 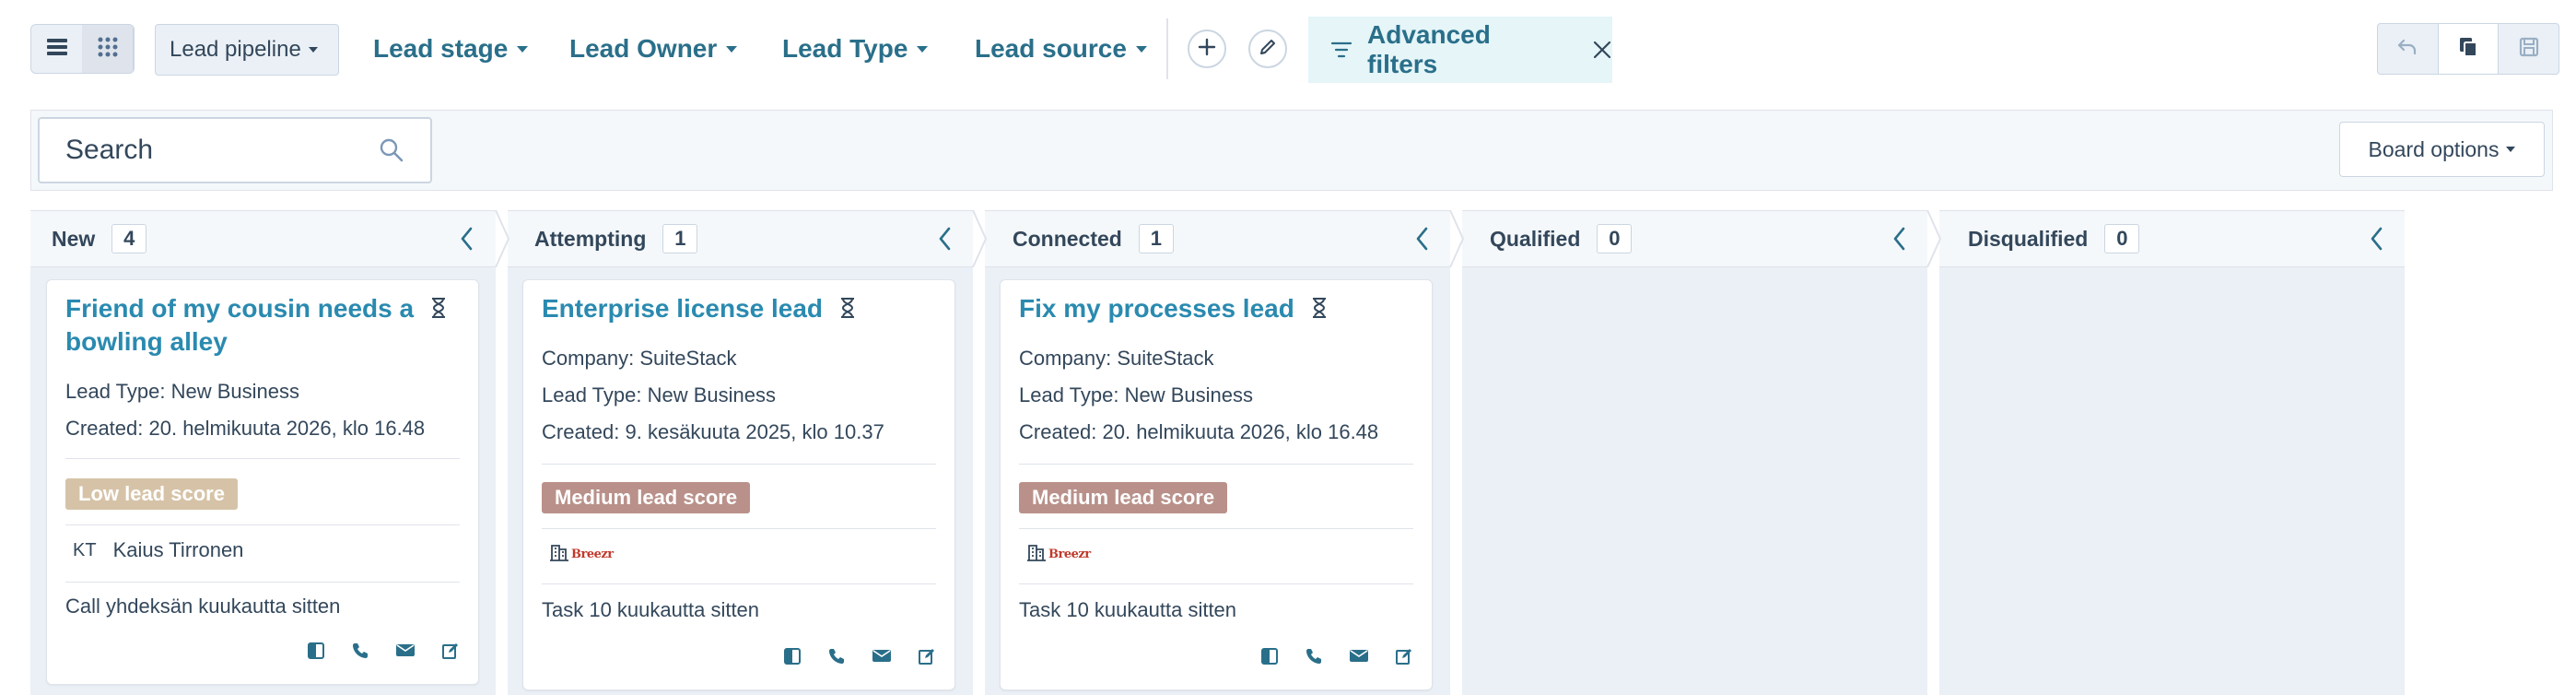 I want to click on list-view-button, so click(x=56, y=49).